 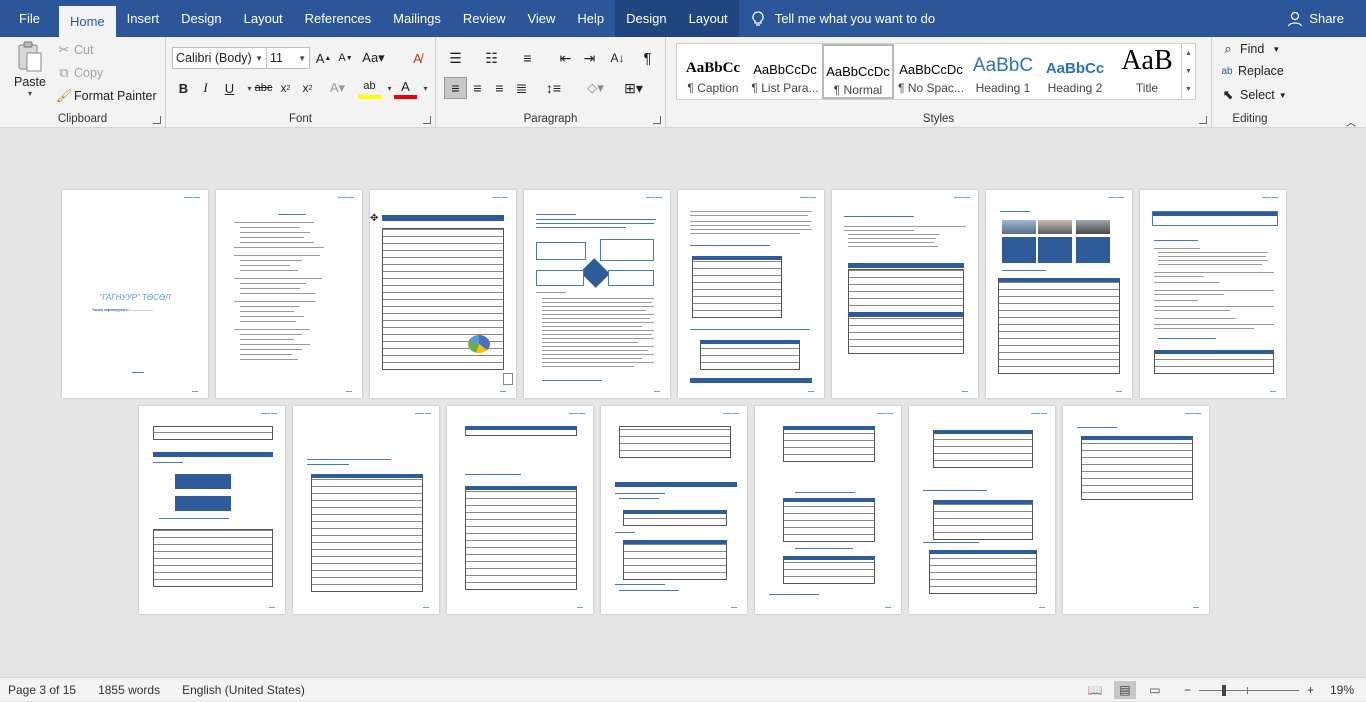 What do you see at coordinates (1351, 121) in the screenshot?
I see `collapse-ribbon-icon: ︿` at bounding box center [1351, 121].